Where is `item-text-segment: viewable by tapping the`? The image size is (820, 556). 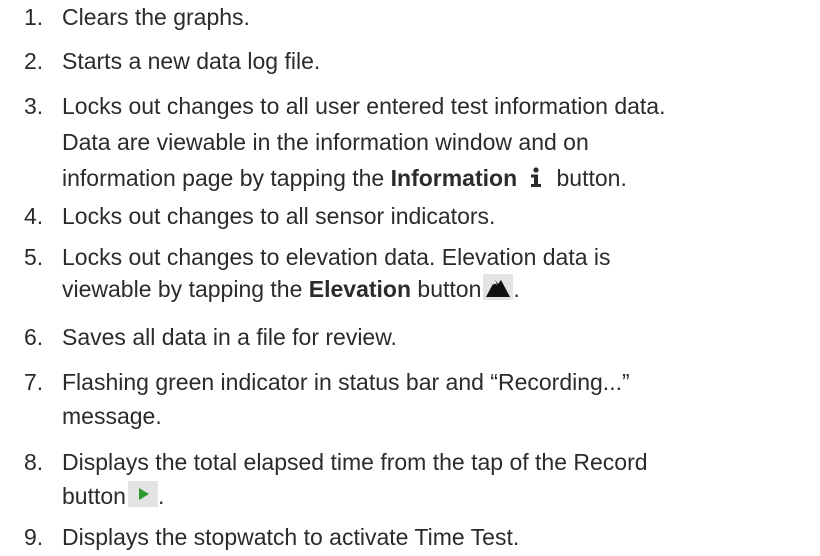
item-text-segment: viewable by tapping the is located at coordinates (185, 289).